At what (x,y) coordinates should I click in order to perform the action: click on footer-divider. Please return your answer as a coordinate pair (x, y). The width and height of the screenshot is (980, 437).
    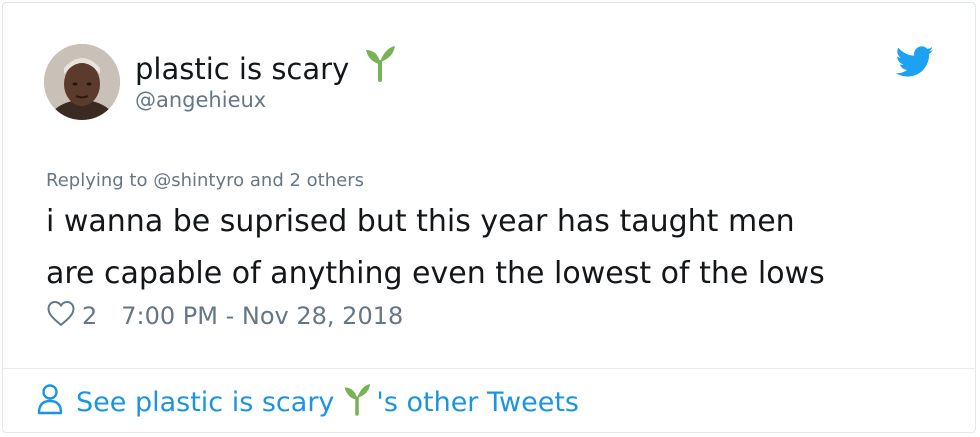
    Looking at the image, I should click on (489, 368).